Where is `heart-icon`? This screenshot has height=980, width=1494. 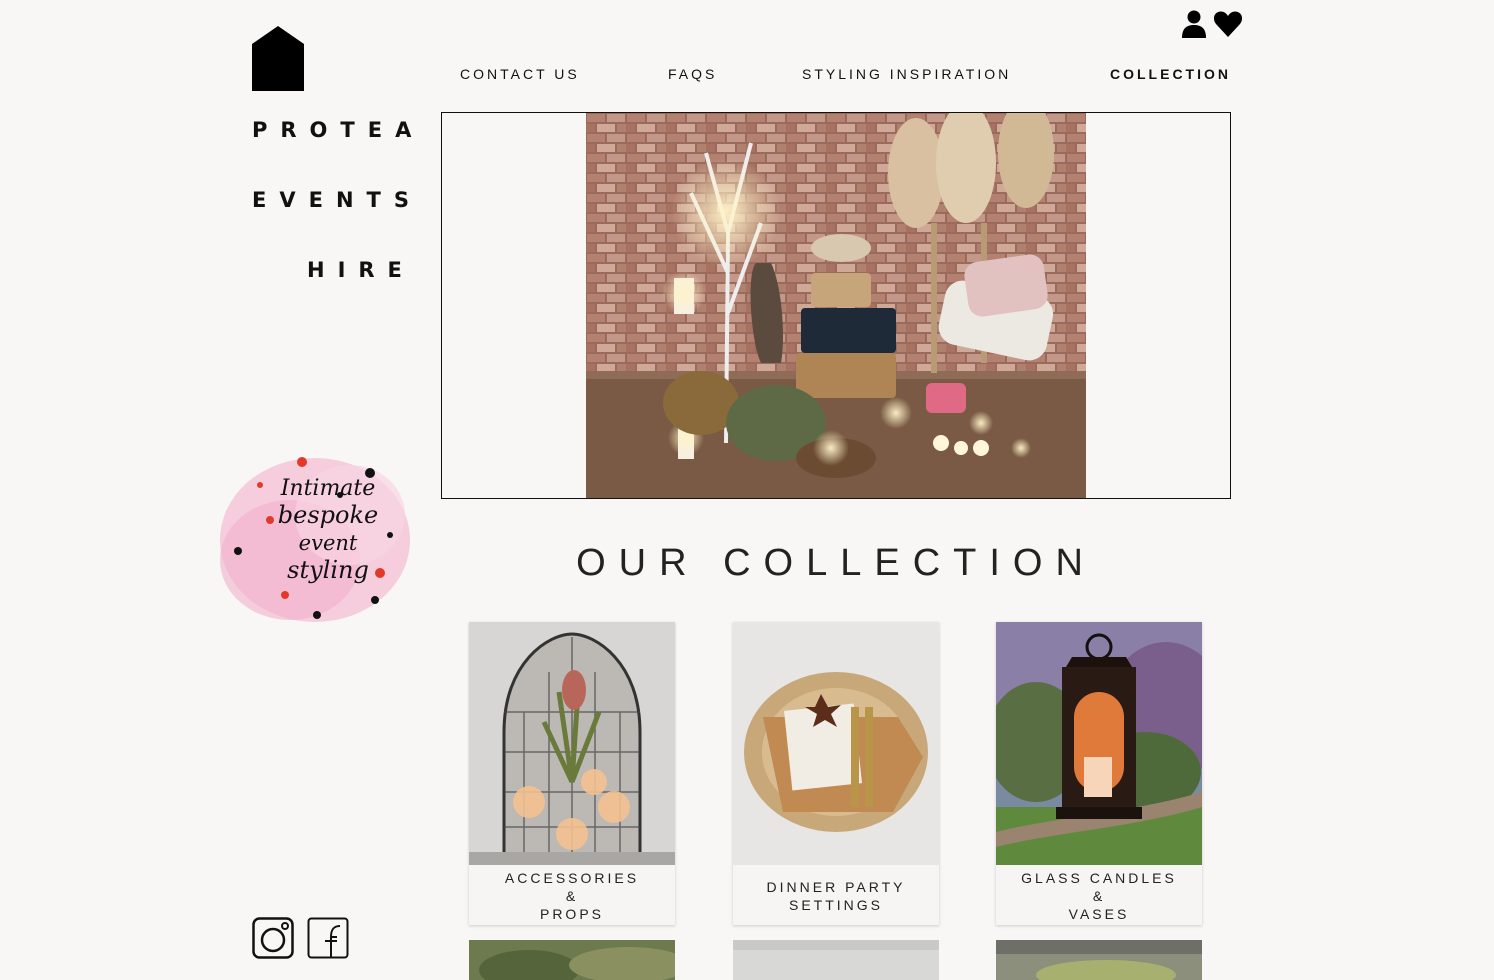 heart-icon is located at coordinates (1228, 24).